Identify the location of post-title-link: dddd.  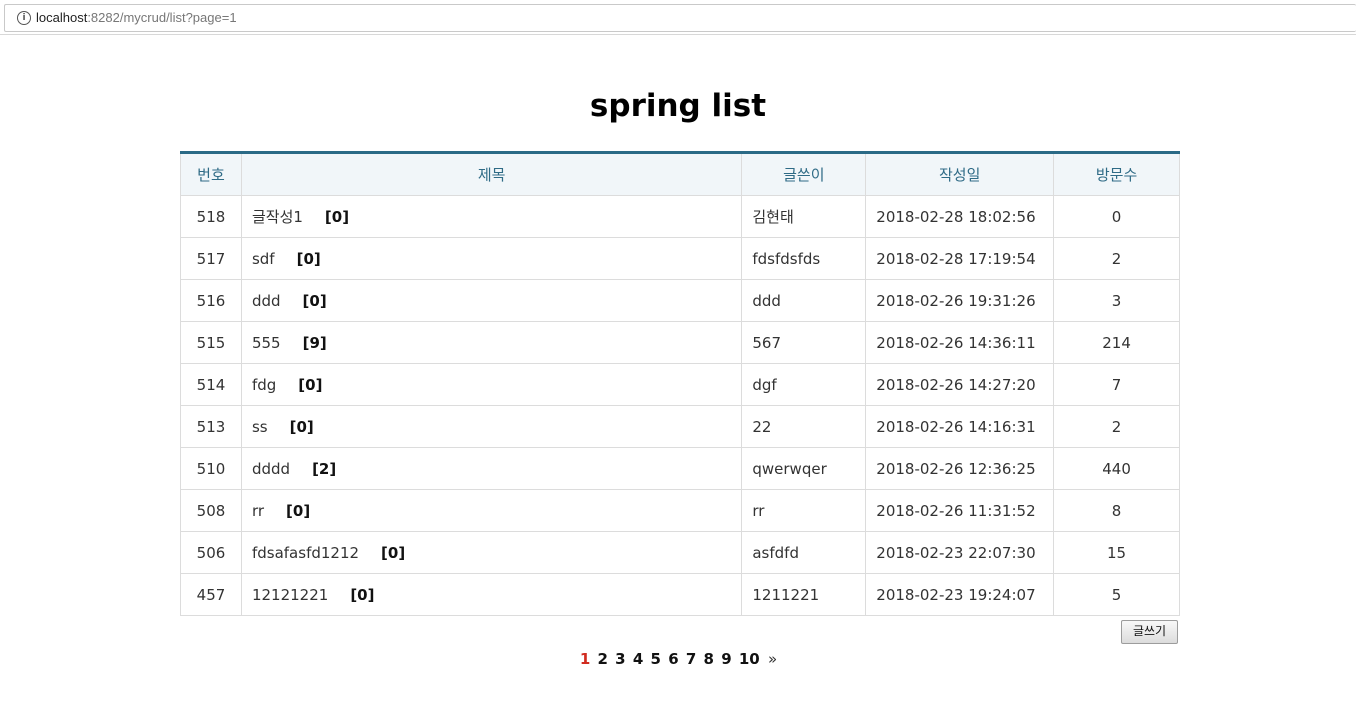
(271, 469).